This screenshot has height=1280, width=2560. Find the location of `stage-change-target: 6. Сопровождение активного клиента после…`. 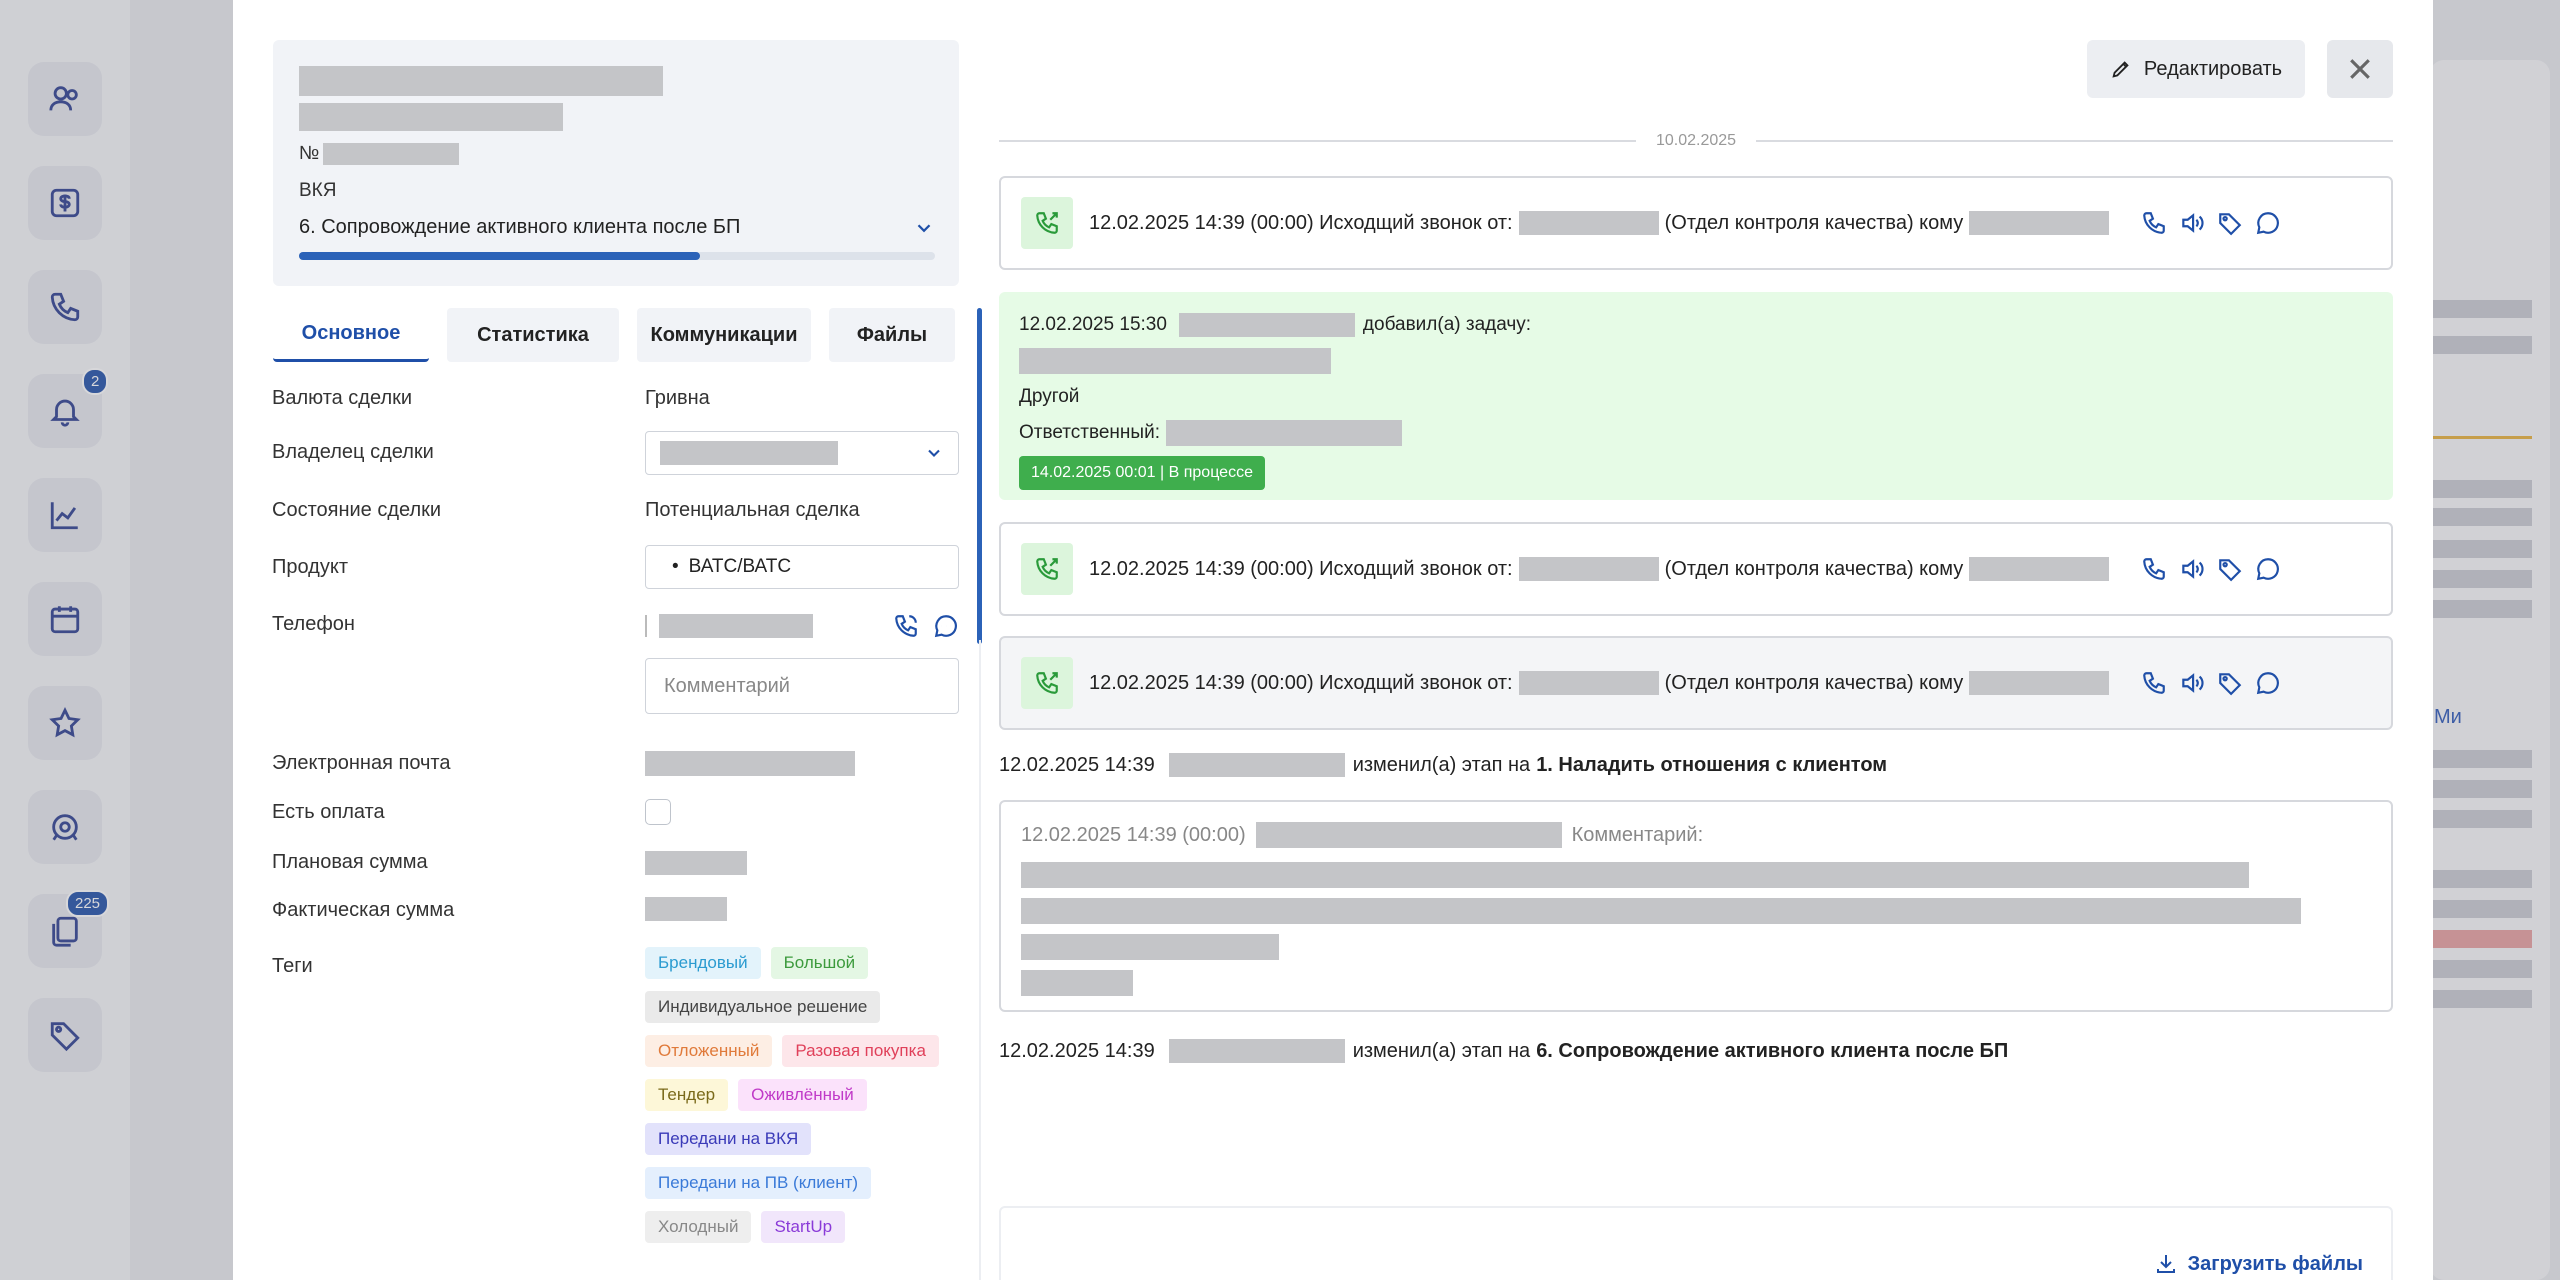

stage-change-target: 6. Сопровождение активного клиента после… is located at coordinates (1772, 1050).